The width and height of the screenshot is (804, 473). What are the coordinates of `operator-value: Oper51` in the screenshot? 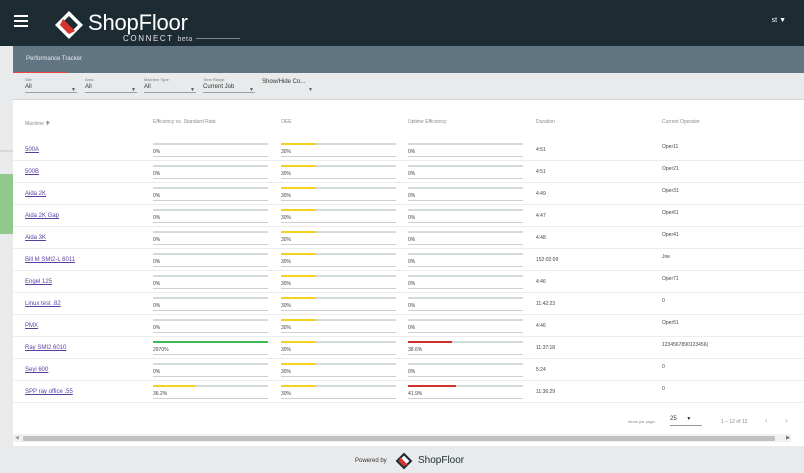 It's located at (670, 323).